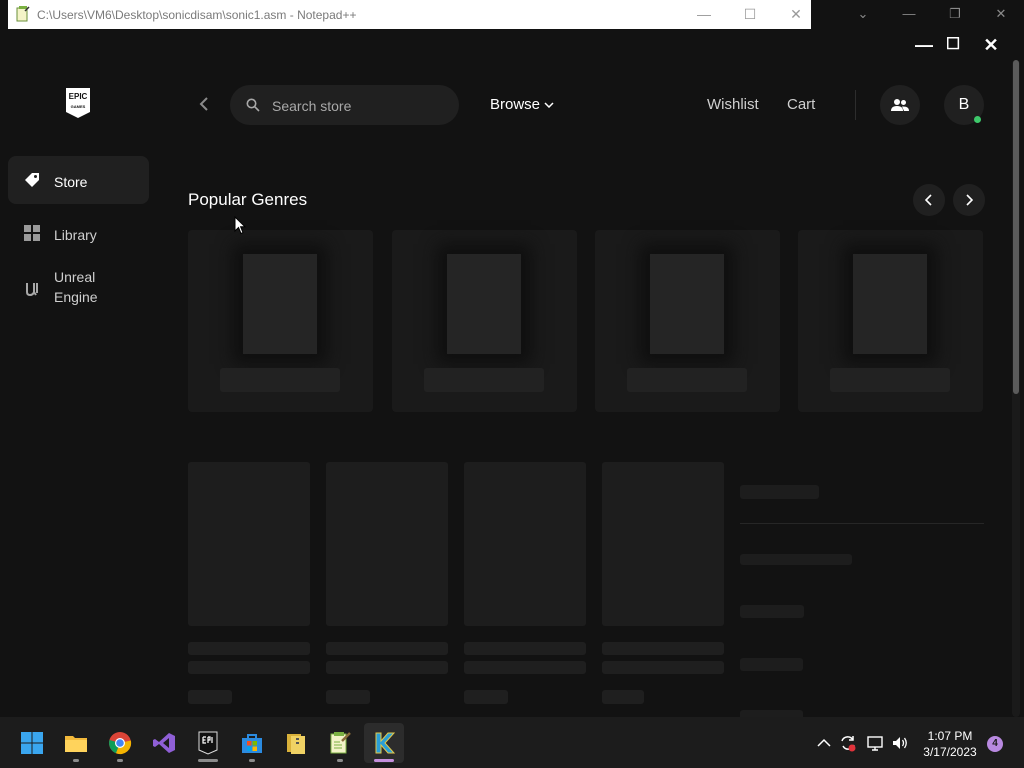 This screenshot has height=768, width=1024. I want to click on chevron-up-icon, so click(824, 743).